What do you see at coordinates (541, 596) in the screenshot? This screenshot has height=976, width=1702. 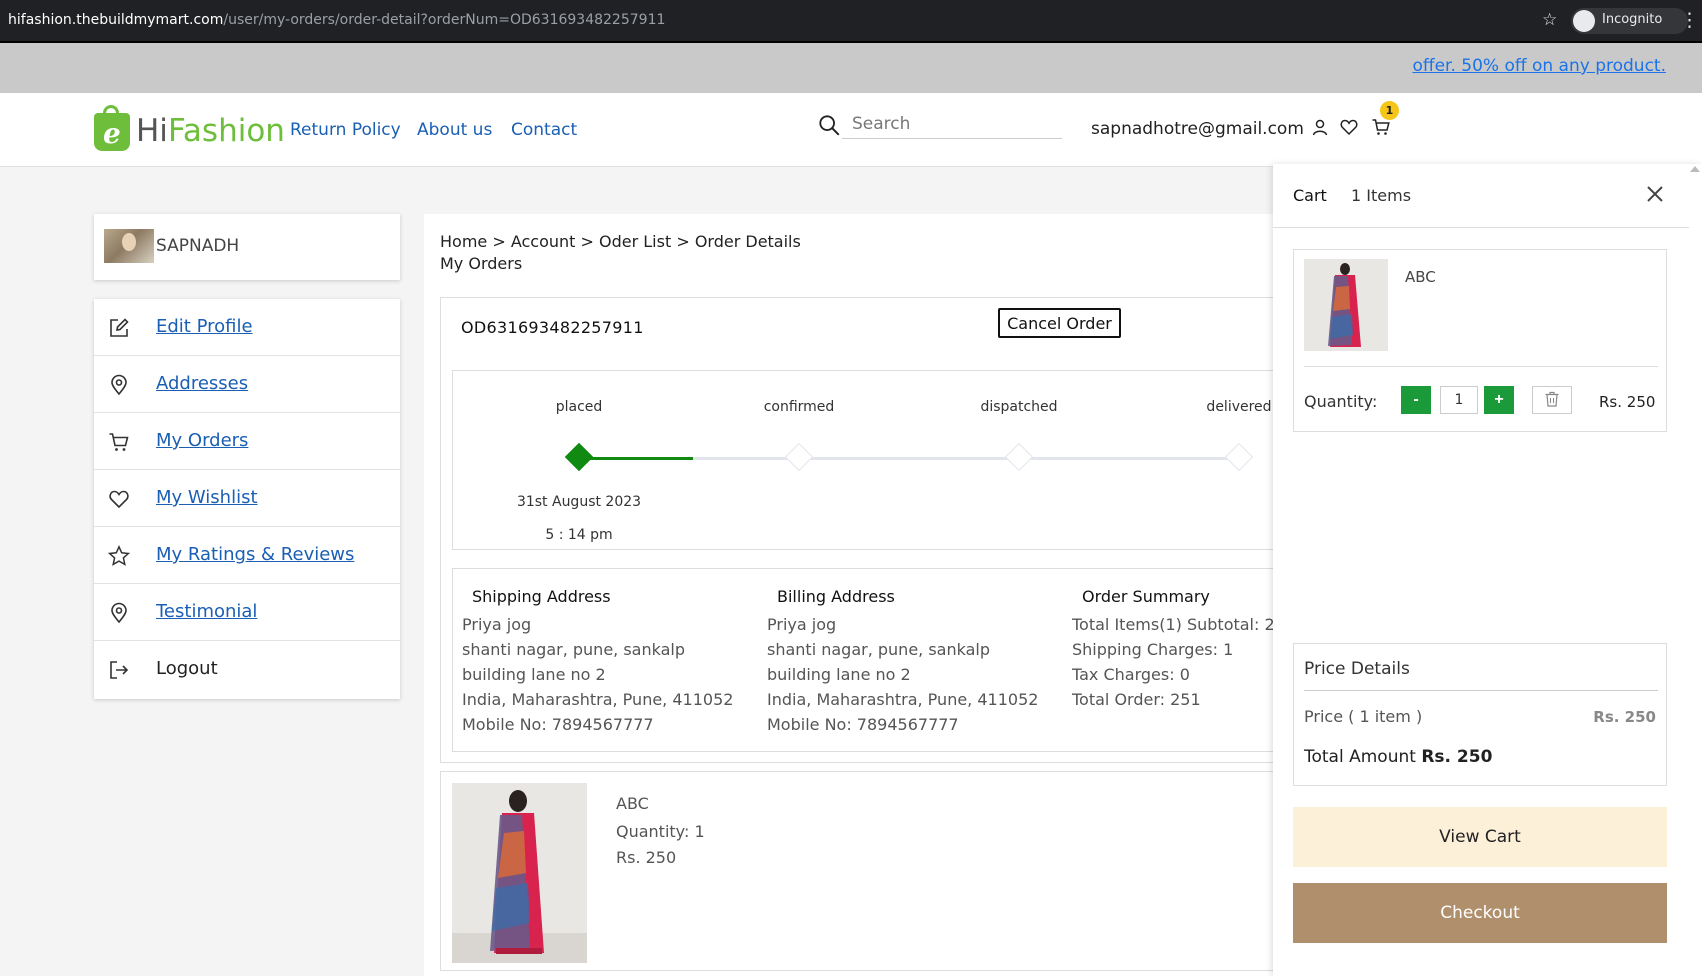 I see `shipping-address-title: Shipping Address` at bounding box center [541, 596].